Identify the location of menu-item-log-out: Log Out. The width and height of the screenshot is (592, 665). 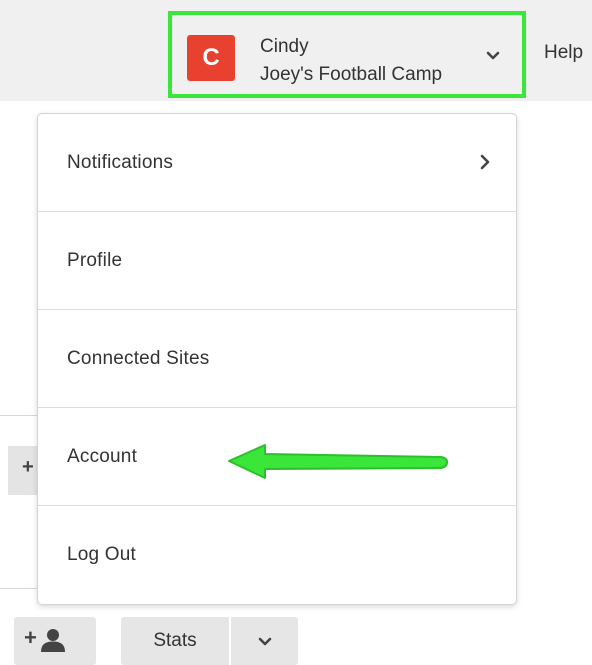
(277, 555).